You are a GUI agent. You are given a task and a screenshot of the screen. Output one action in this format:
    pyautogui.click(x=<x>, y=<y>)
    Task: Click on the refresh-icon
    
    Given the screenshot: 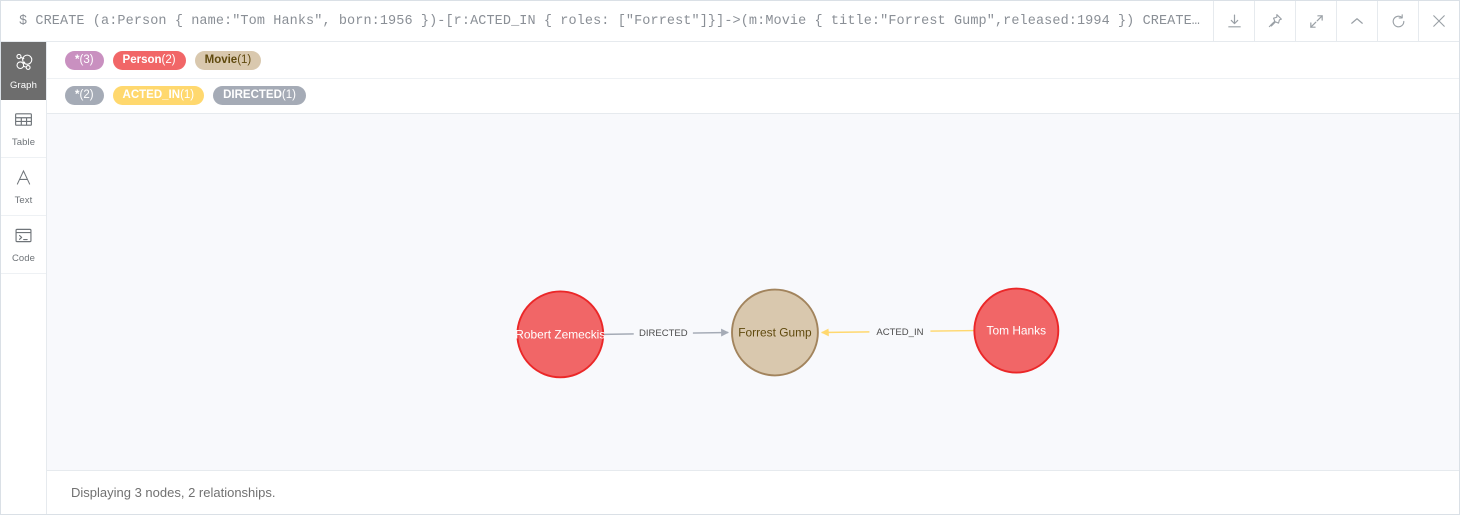 What is the action you would take?
    pyautogui.click(x=1398, y=21)
    